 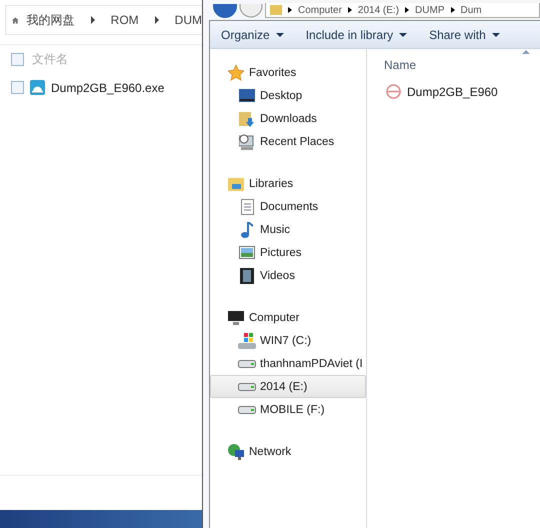 What do you see at coordinates (288, 409) in the screenshot?
I see `nav-item: MOBILE (F:)` at bounding box center [288, 409].